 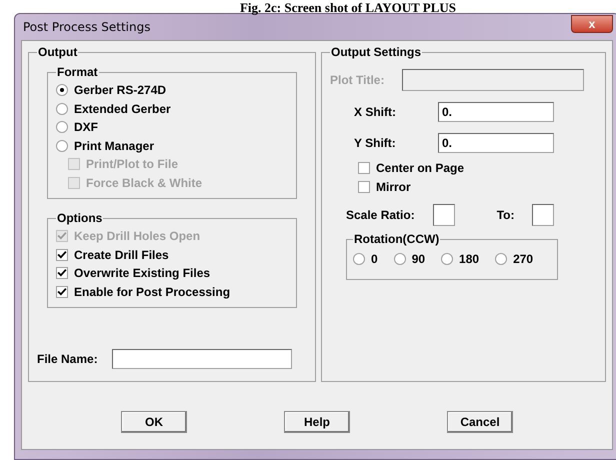 What do you see at coordinates (171, 145) in the screenshot?
I see `radio-option: Print Manager` at bounding box center [171, 145].